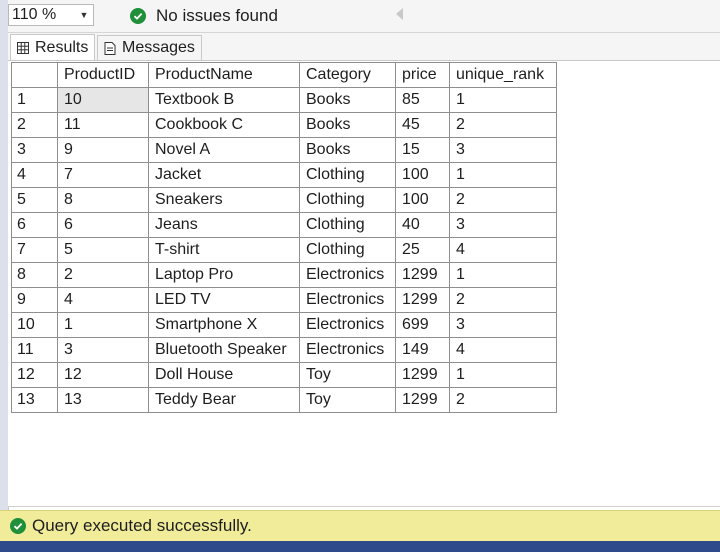 The width and height of the screenshot is (720, 552). Describe the element at coordinates (103, 300) in the screenshot. I see `cell-productid: 4` at that location.